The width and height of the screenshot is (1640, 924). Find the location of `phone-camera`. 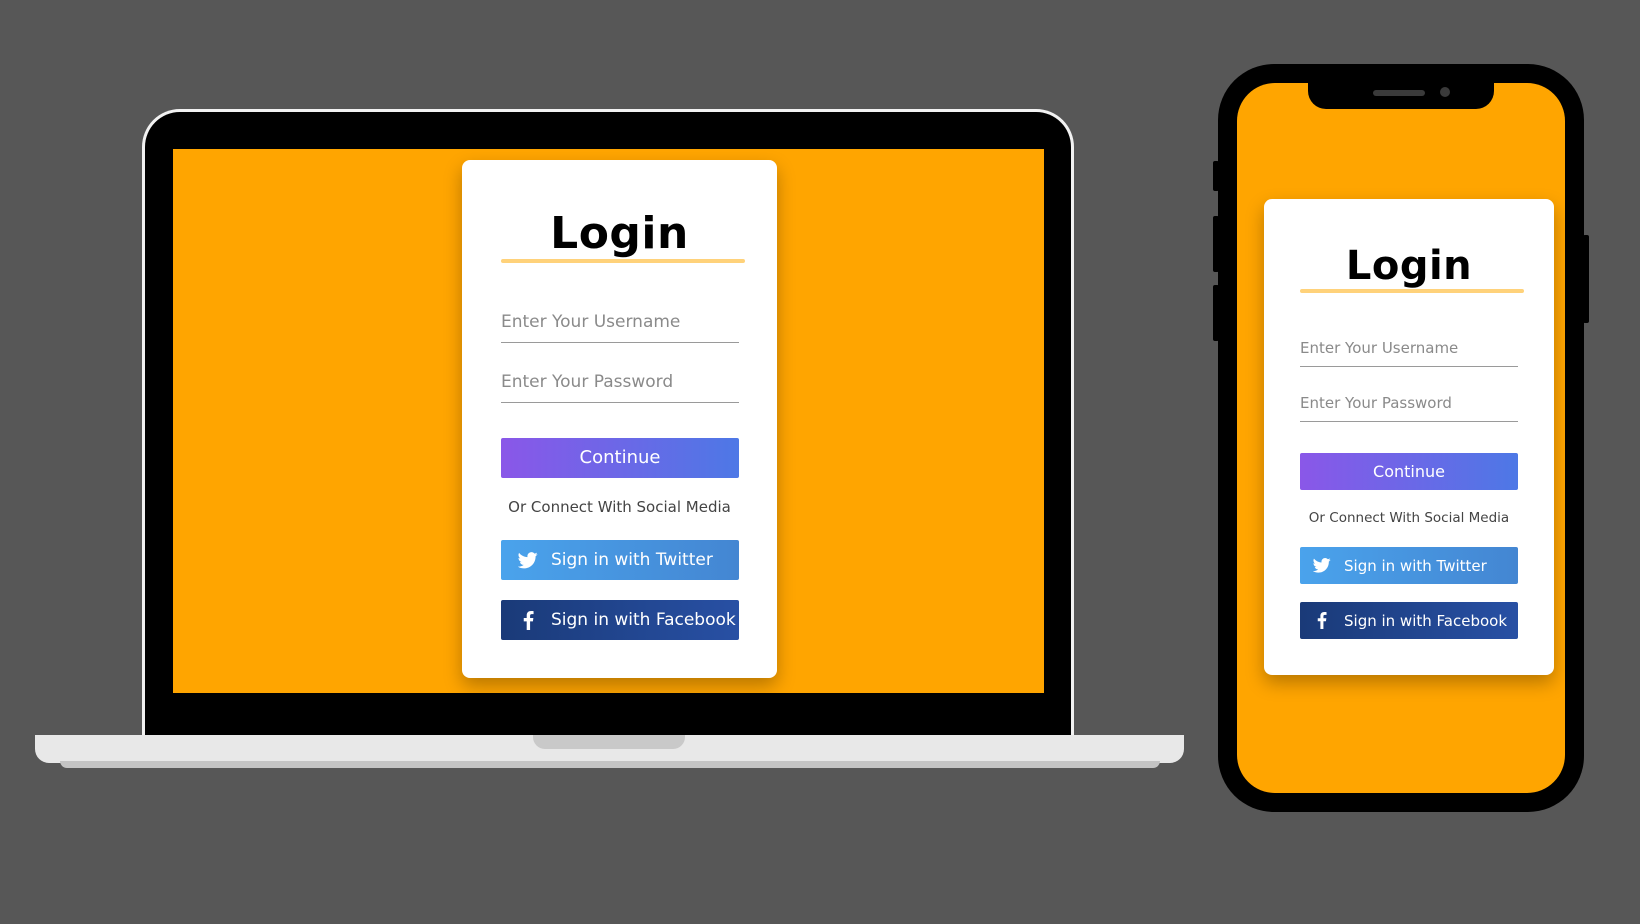

phone-camera is located at coordinates (1445, 92).